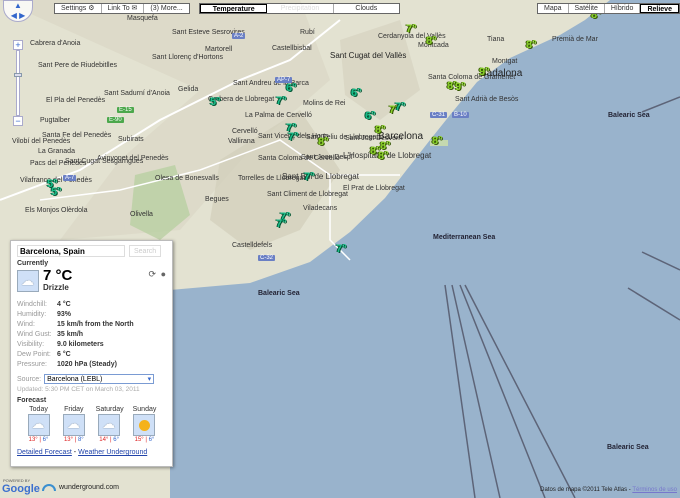 This screenshot has height=498, width=680. Describe the element at coordinates (142, 18) in the screenshot. I see `map-label: Masquefa` at that location.